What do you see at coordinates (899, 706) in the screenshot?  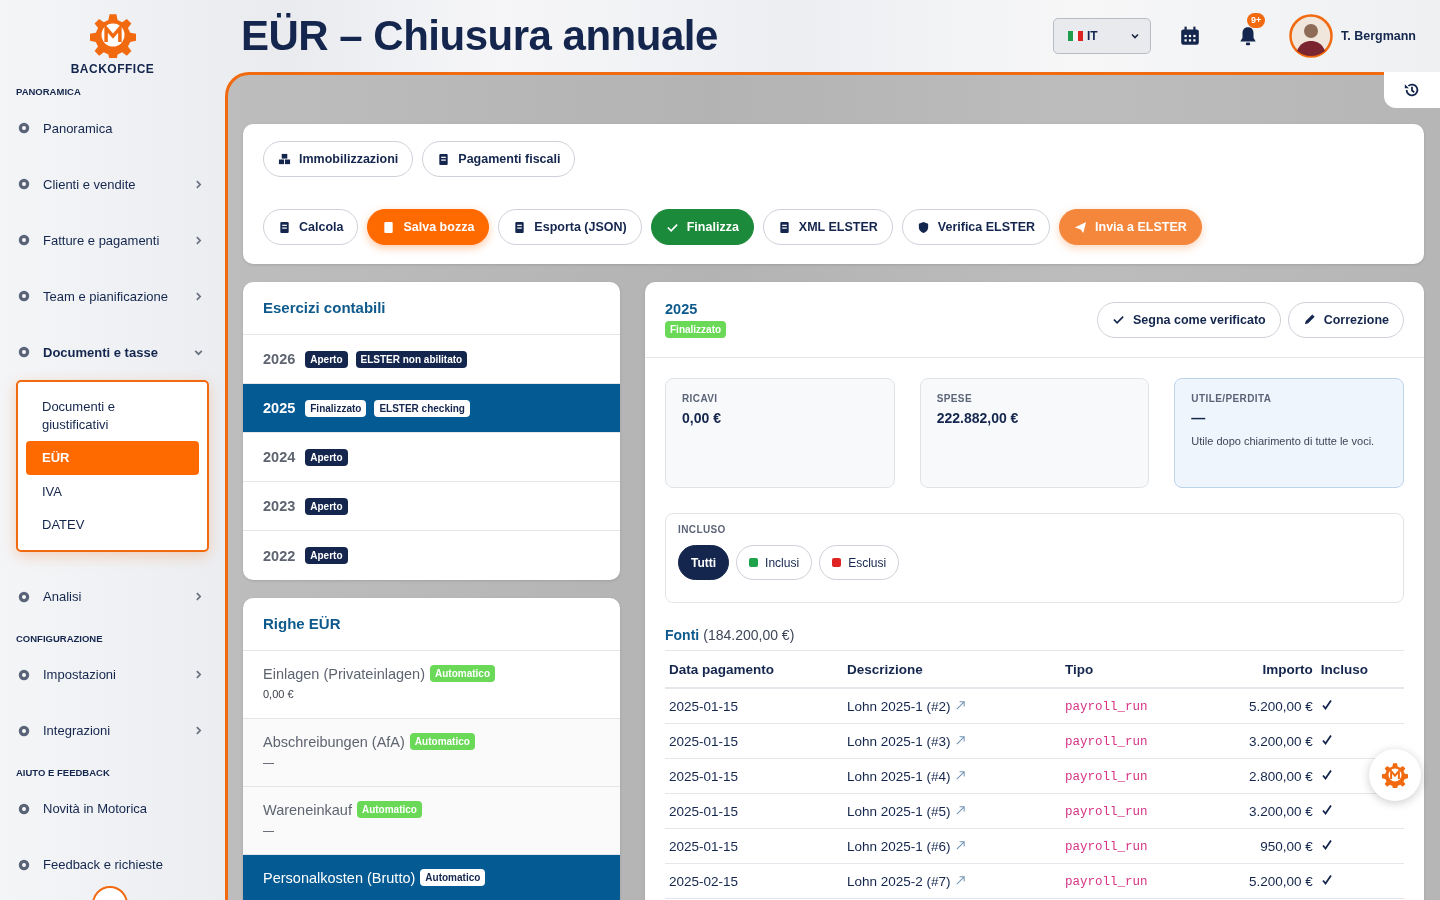 I see `description-link: Lohn 2025-1 (#2)` at bounding box center [899, 706].